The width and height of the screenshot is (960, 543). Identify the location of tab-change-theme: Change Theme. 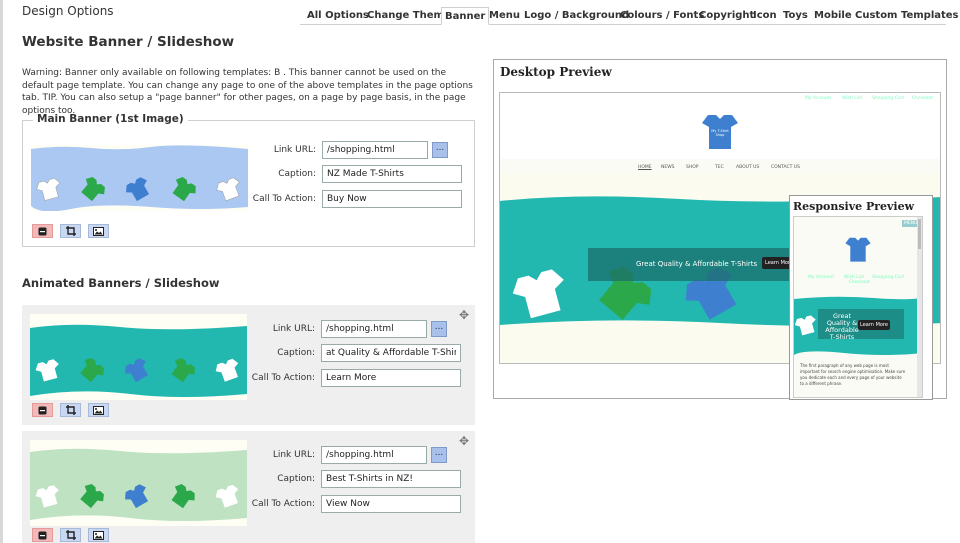
(409, 15).